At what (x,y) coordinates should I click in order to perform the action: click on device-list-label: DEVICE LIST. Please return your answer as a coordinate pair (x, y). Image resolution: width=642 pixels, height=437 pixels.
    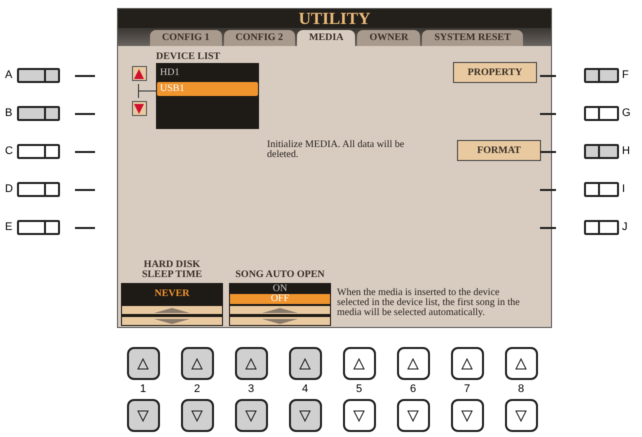
    Looking at the image, I should click on (189, 57).